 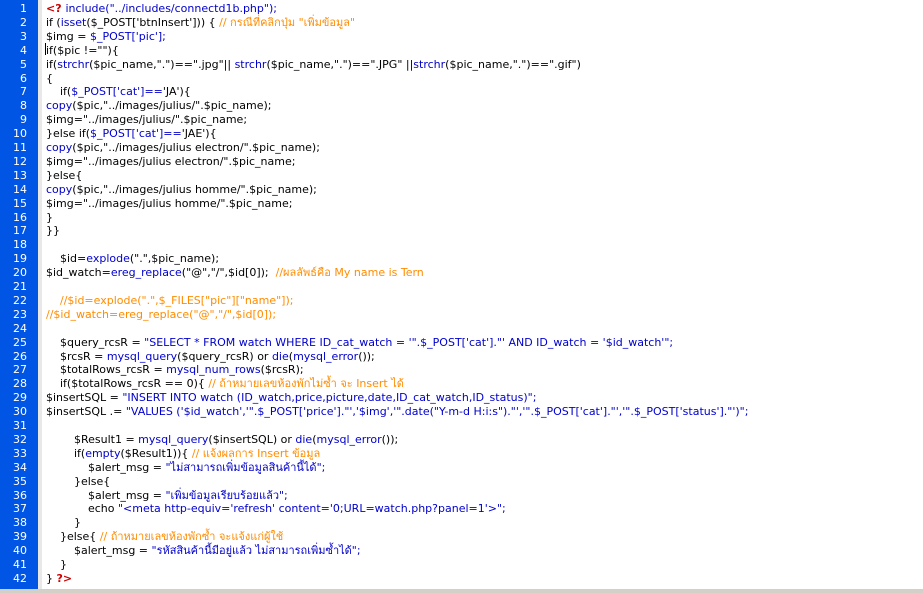 What do you see at coordinates (20, 412) in the screenshot?
I see `line-number: 30` at bounding box center [20, 412].